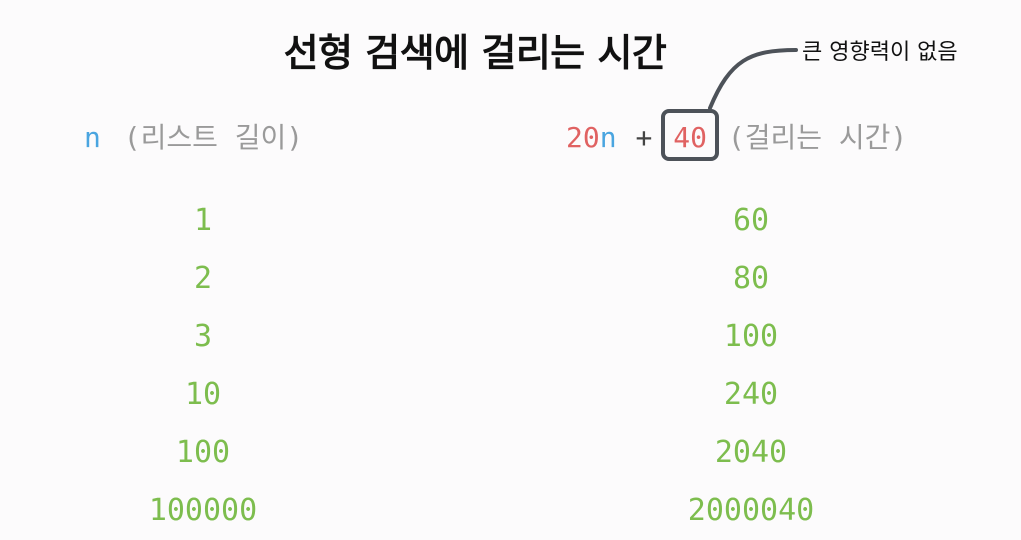 Image resolution: width=1021 pixels, height=540 pixels. I want to click on time-value: 80, so click(751, 278).